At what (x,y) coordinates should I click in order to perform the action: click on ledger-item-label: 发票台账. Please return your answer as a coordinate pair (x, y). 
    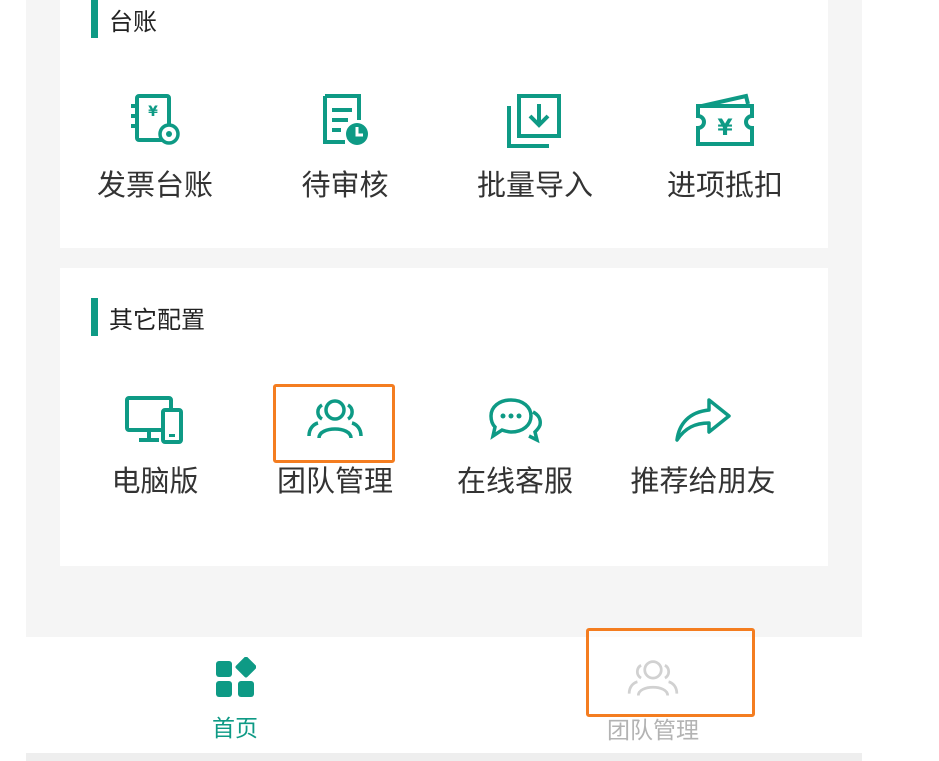
    Looking at the image, I should click on (154, 185).